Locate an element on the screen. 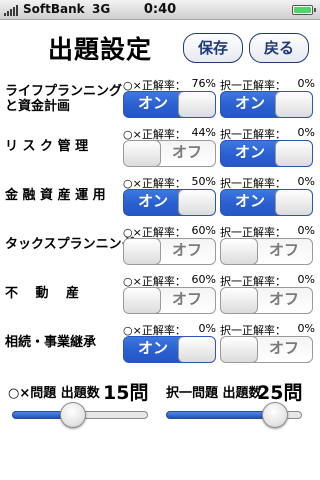 The width and height of the screenshot is (320, 480). choice-count-slider is located at coordinates (234, 415).